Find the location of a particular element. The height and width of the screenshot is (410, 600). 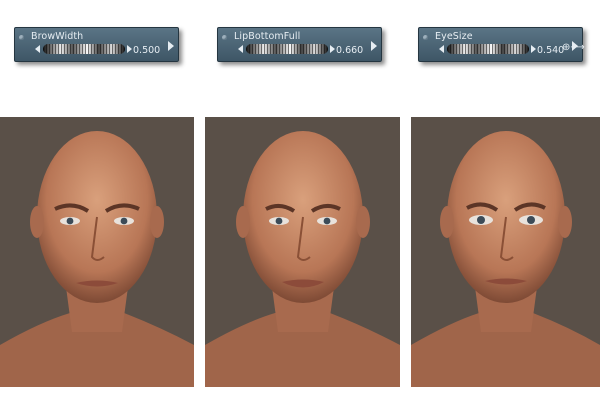

parameter-dial-lipbottomfull: LipBottomFull 0.660 is located at coordinates (299, 44).